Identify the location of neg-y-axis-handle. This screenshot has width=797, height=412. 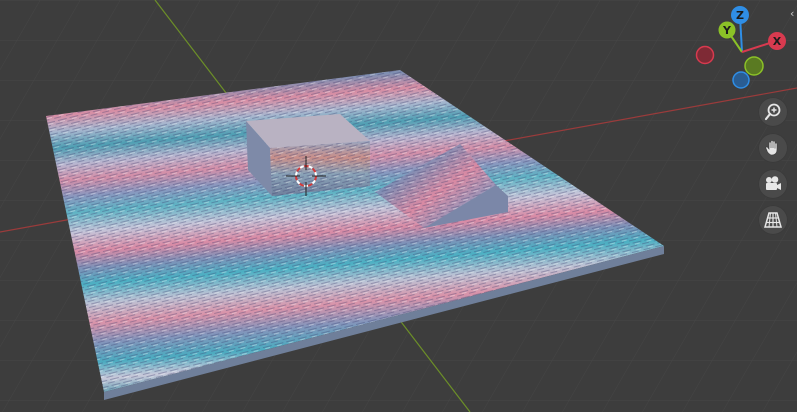
(754, 66).